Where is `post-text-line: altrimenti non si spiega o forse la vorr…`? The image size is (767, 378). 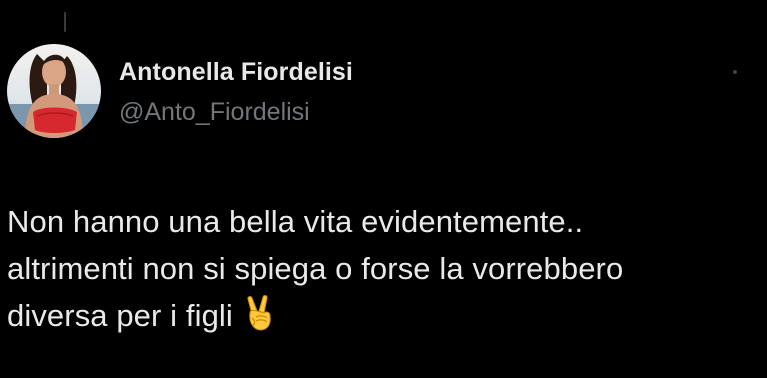 post-text-line: altrimenti non si spiega o forse la vorr… is located at coordinates (315, 268).